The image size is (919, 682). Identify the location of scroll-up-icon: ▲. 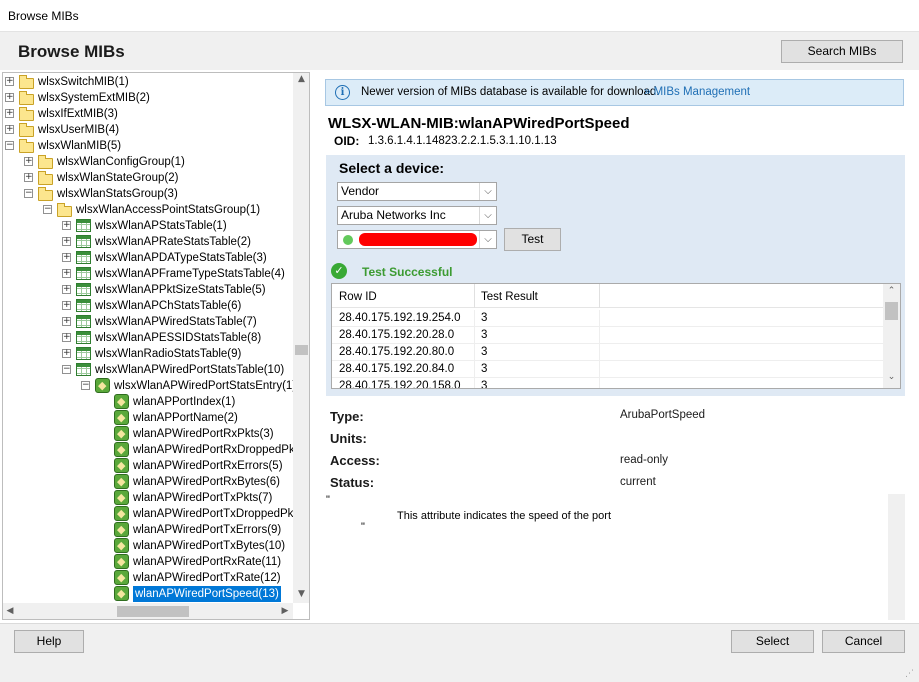
(301, 79).